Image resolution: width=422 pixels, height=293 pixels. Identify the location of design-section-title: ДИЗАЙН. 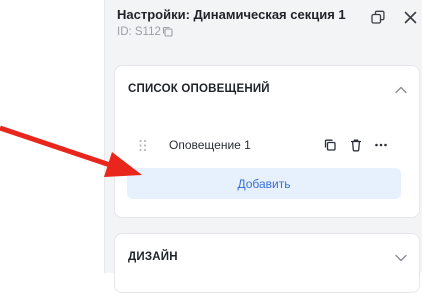
(153, 257).